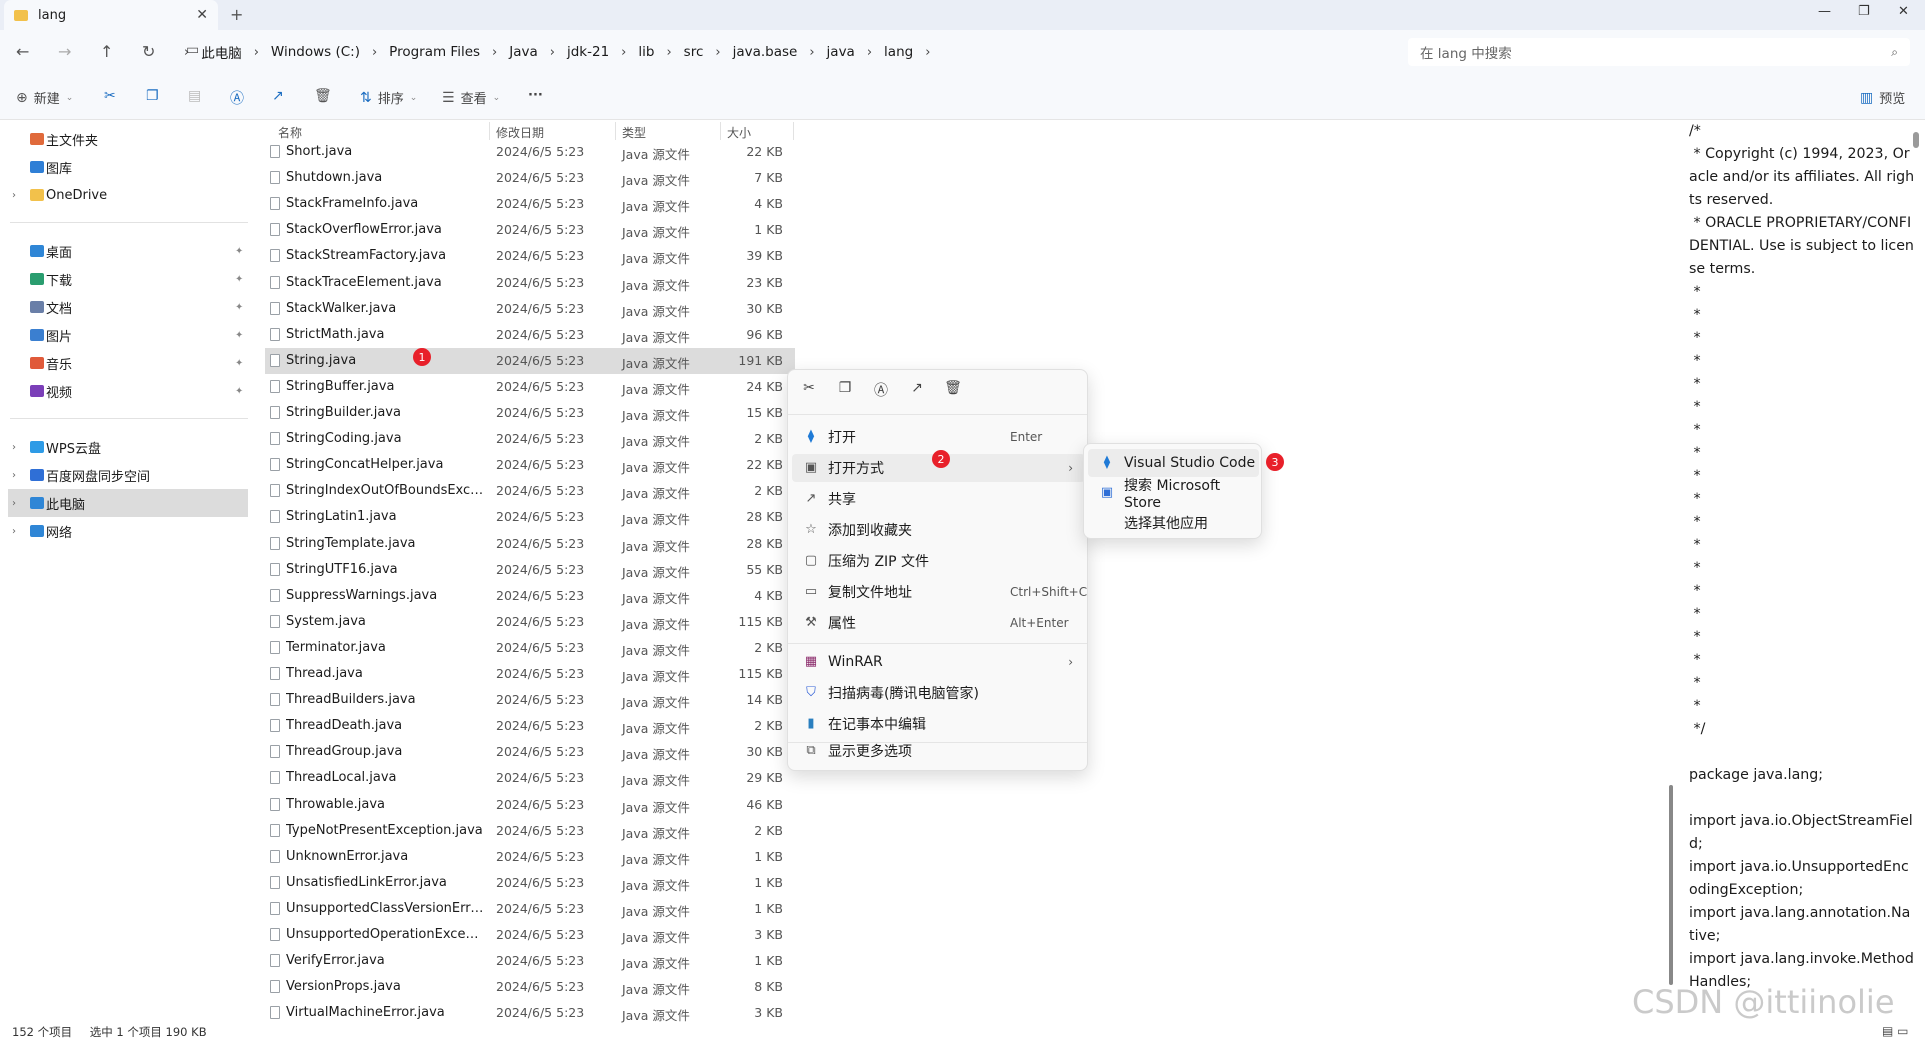 This screenshot has height=1041, width=1925. Describe the element at coordinates (237, 98) in the screenshot. I see `rename-button: Ⓐ` at that location.